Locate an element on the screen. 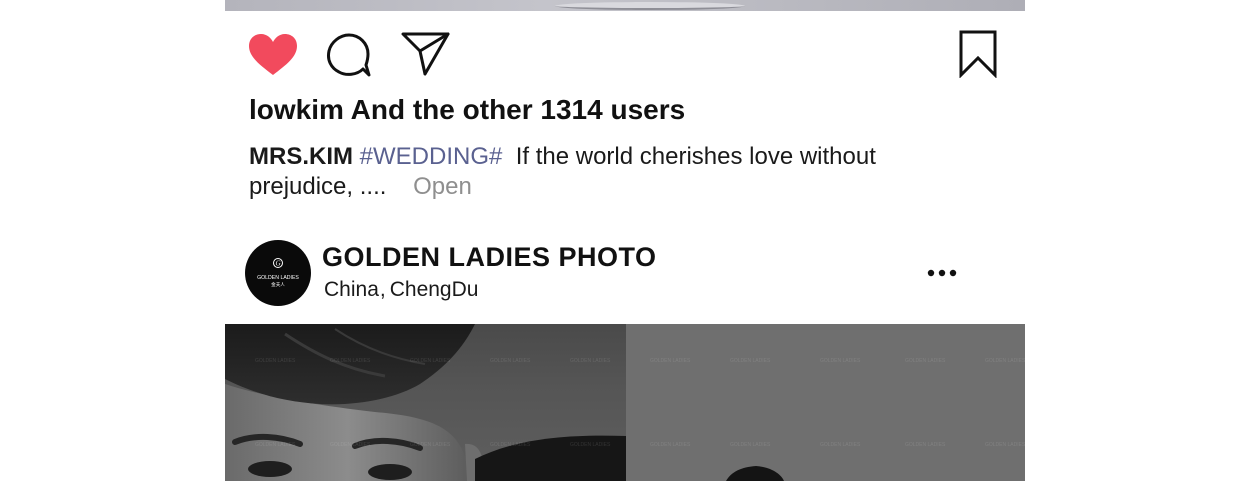 The image size is (1250, 481). post-location: China, ChengDu is located at coordinates (401, 290).